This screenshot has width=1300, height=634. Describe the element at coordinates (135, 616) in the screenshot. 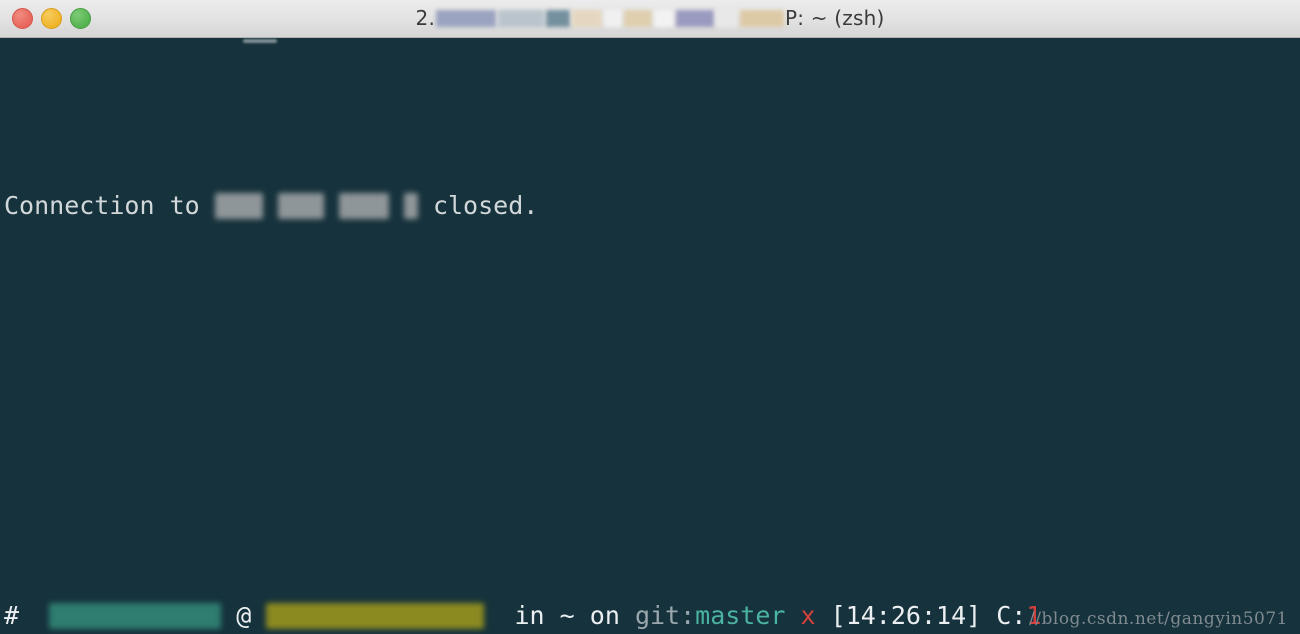

I see `redacted-username` at that location.